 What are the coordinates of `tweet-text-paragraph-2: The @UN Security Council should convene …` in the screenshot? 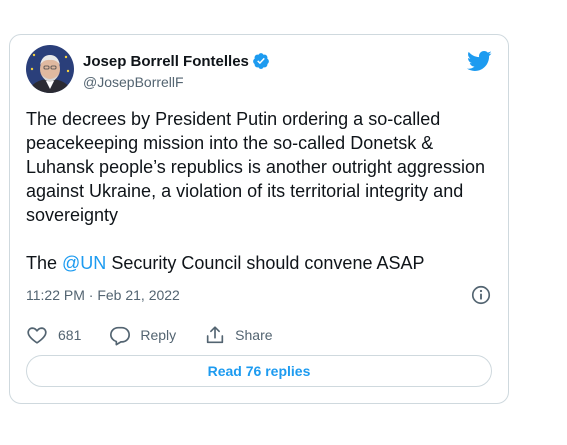 It's located at (261, 263).